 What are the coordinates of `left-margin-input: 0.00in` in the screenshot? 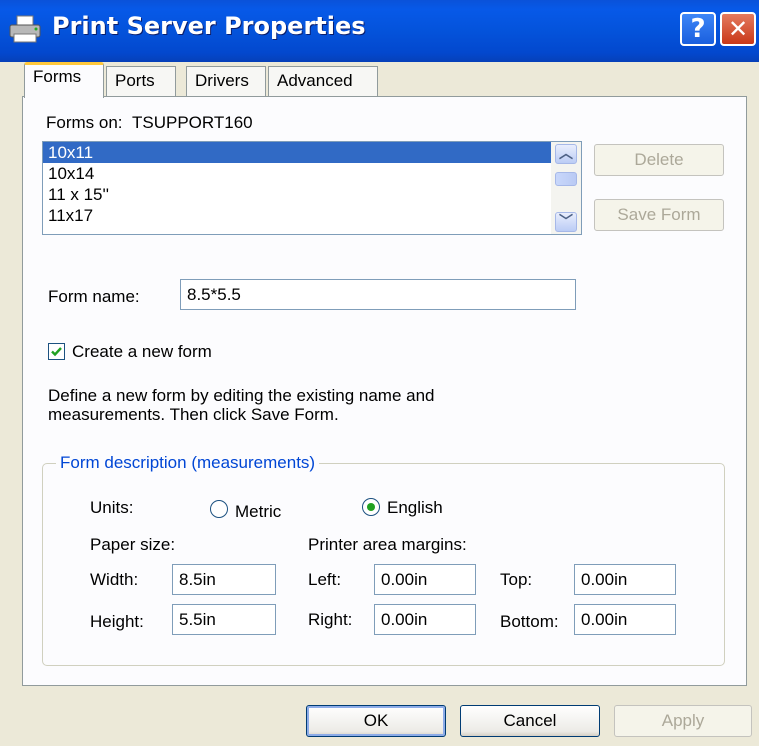 It's located at (425, 579).